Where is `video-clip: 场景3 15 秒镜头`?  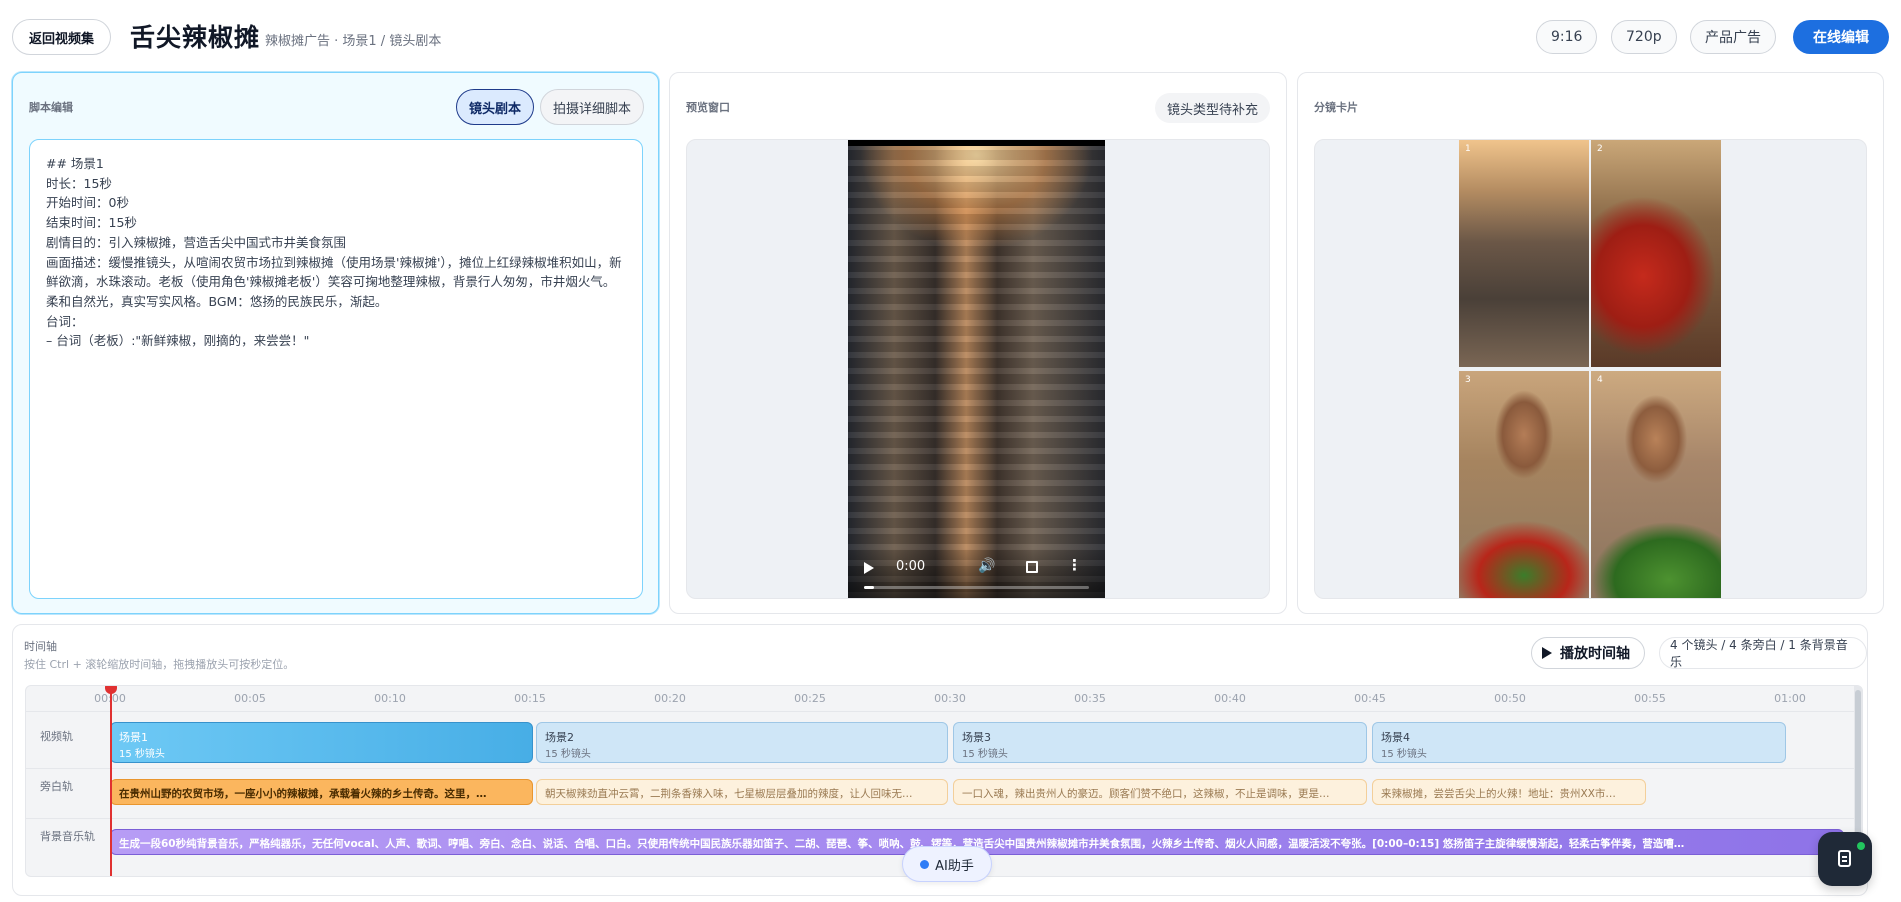 video-clip: 场景3 15 秒镜头 is located at coordinates (1160, 742).